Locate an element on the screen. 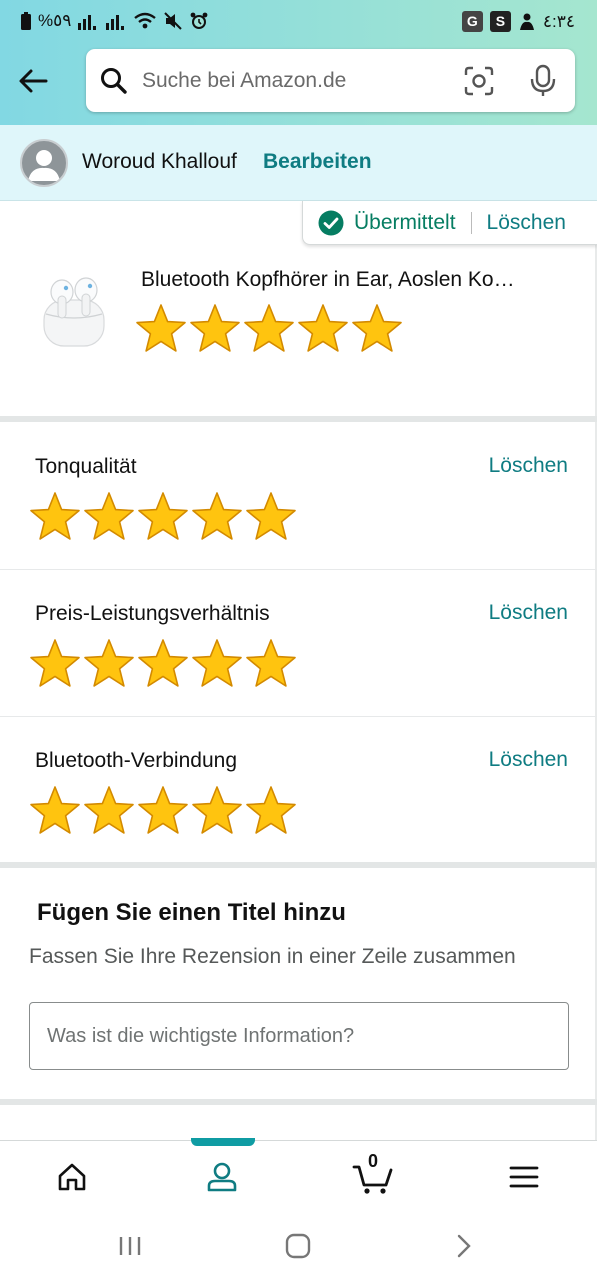 The image size is (597, 1280). s-app-icon: S is located at coordinates (500, 21).